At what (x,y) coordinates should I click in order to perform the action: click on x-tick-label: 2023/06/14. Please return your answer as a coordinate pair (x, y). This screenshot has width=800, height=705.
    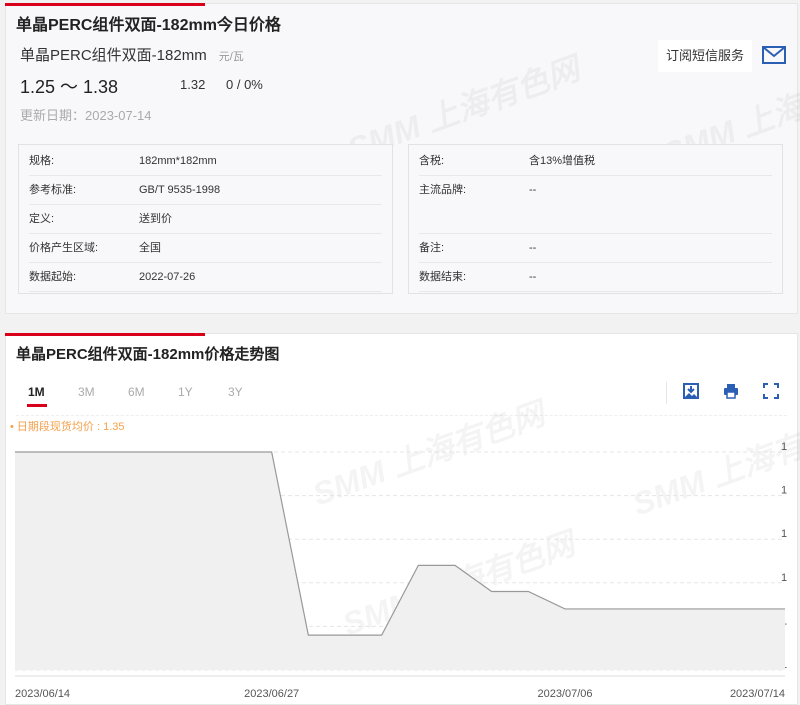
    Looking at the image, I should click on (42, 694).